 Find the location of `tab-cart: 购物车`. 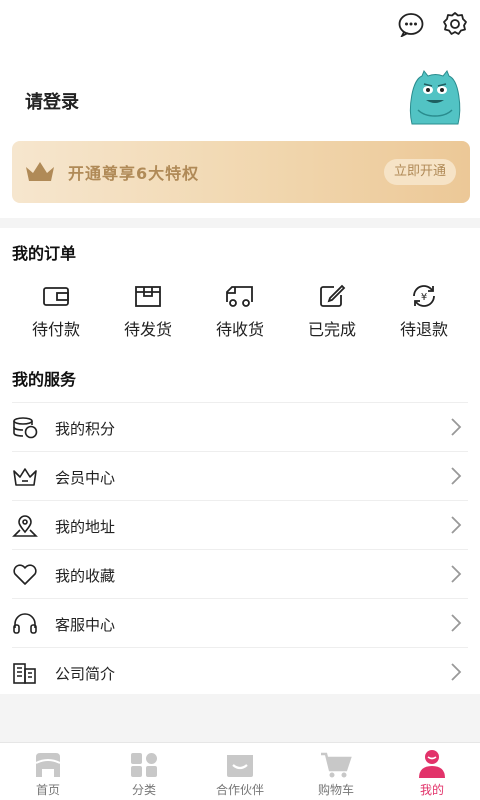

tab-cart: 购物车 is located at coordinates (336, 771).